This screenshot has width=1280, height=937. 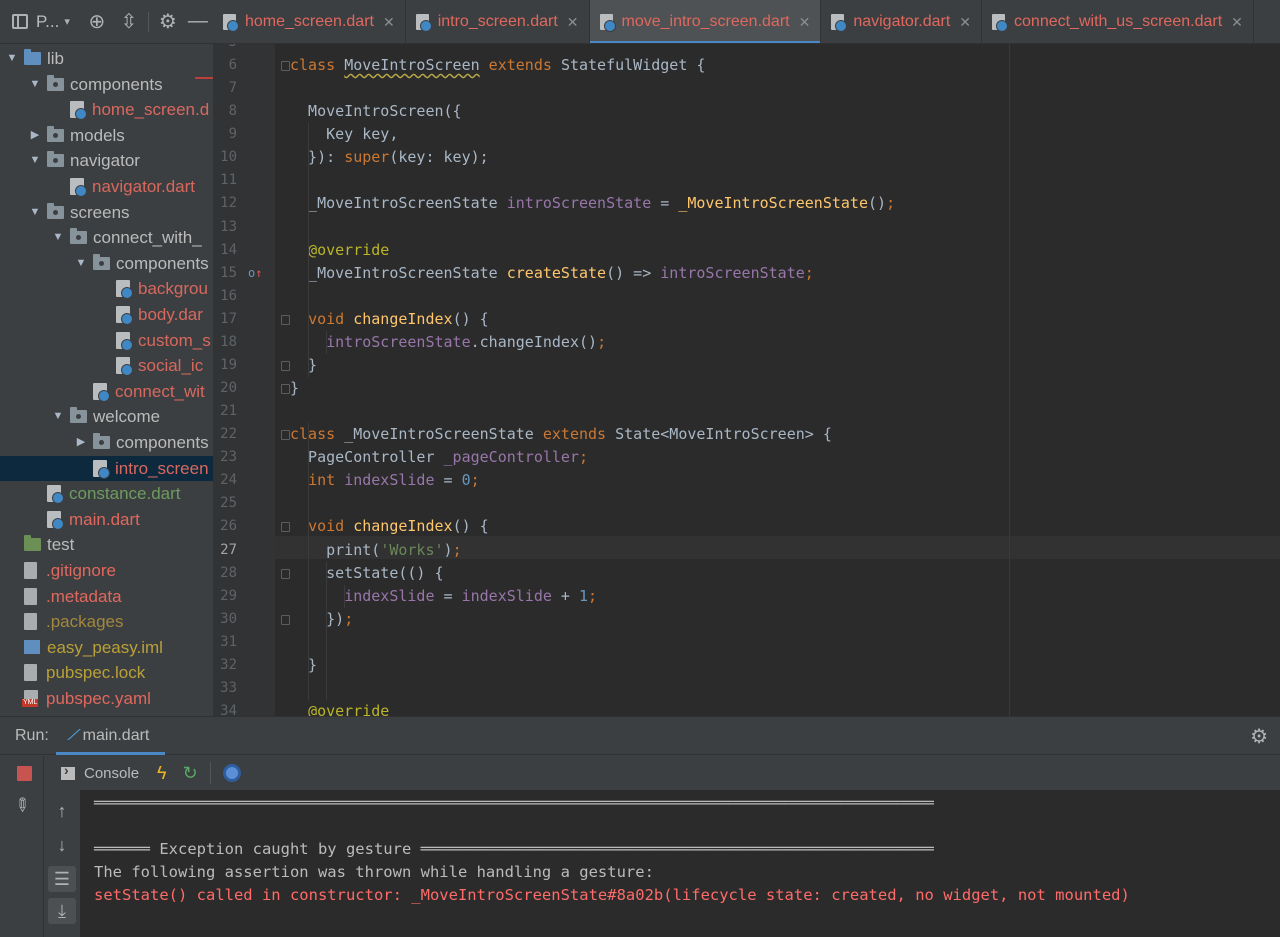 What do you see at coordinates (498, 21) in the screenshot?
I see `editor-tab: intro_screen.dart ✕` at bounding box center [498, 21].